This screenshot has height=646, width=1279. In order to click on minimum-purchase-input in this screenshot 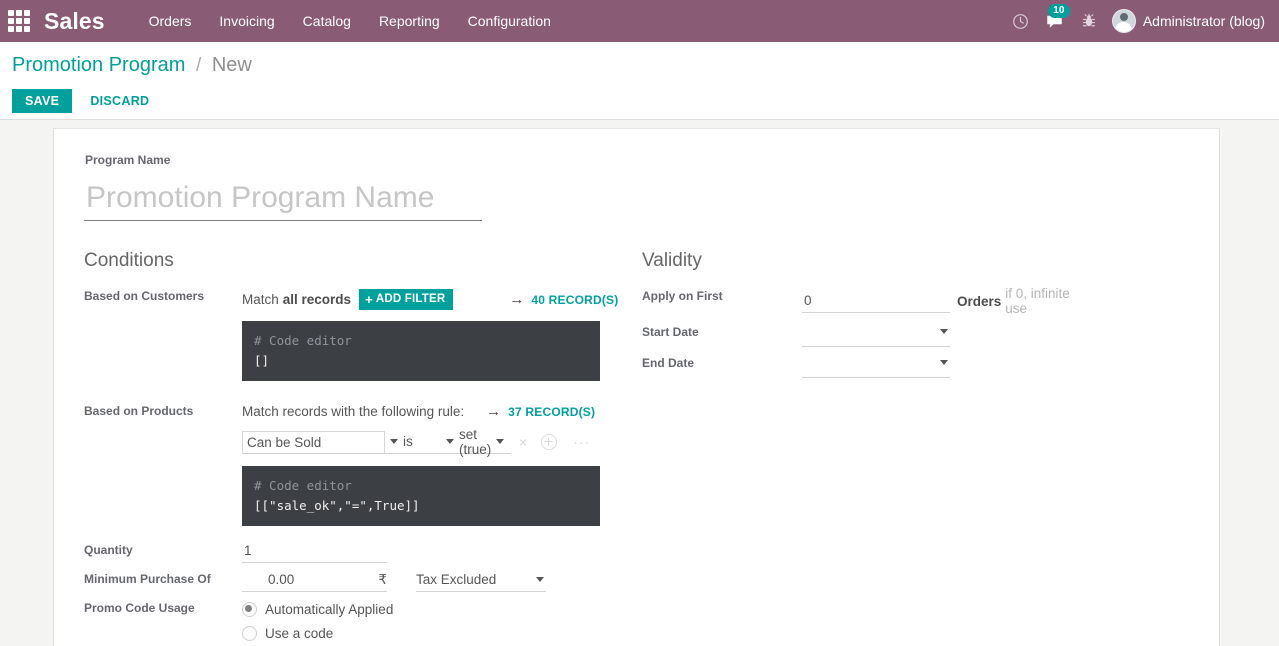, I will do `click(314, 580)`.